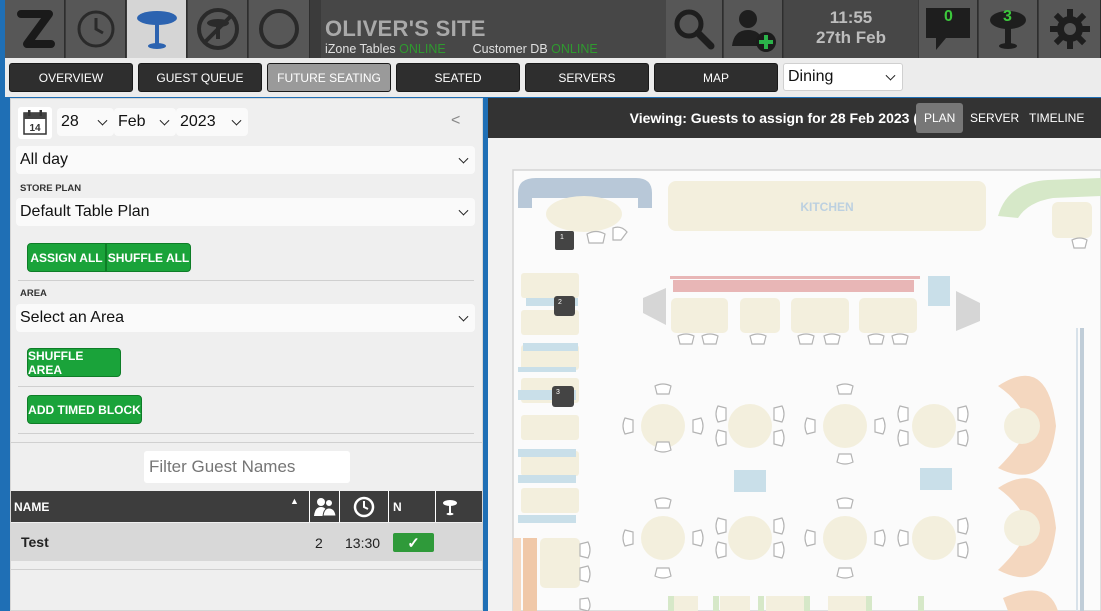  I want to click on messages-button: 0, so click(948, 29).